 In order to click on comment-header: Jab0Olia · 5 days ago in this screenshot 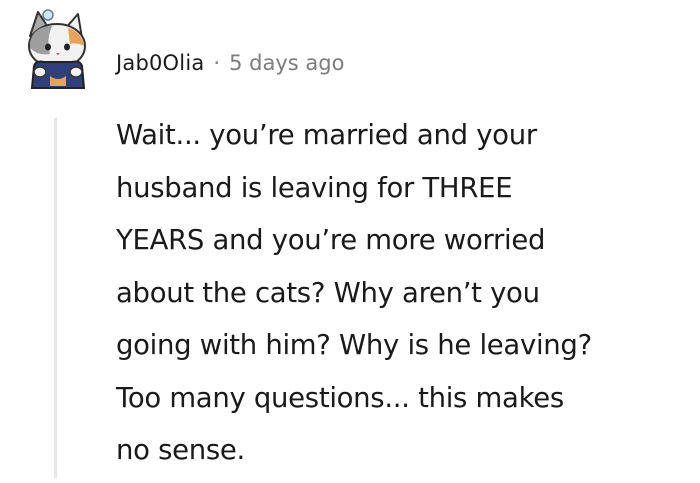, I will do `click(230, 63)`.